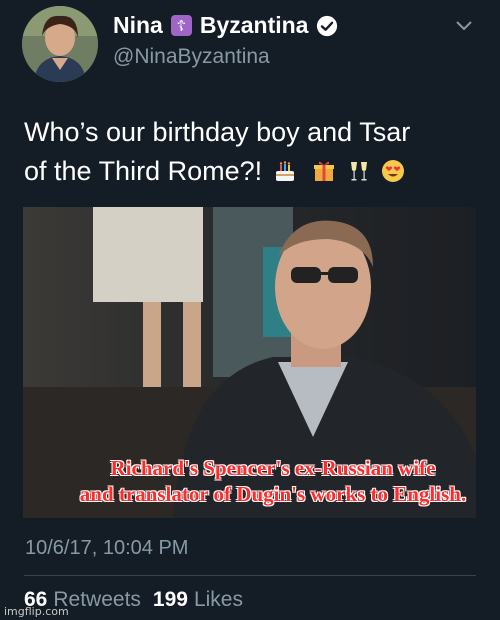 This screenshot has width=500, height=620. What do you see at coordinates (250, 575) in the screenshot?
I see `divider` at bounding box center [250, 575].